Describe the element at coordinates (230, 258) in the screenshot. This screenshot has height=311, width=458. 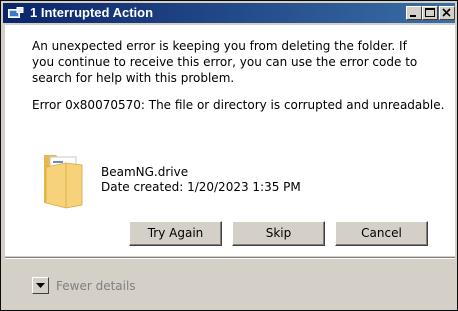
I see `footer-divider` at that location.